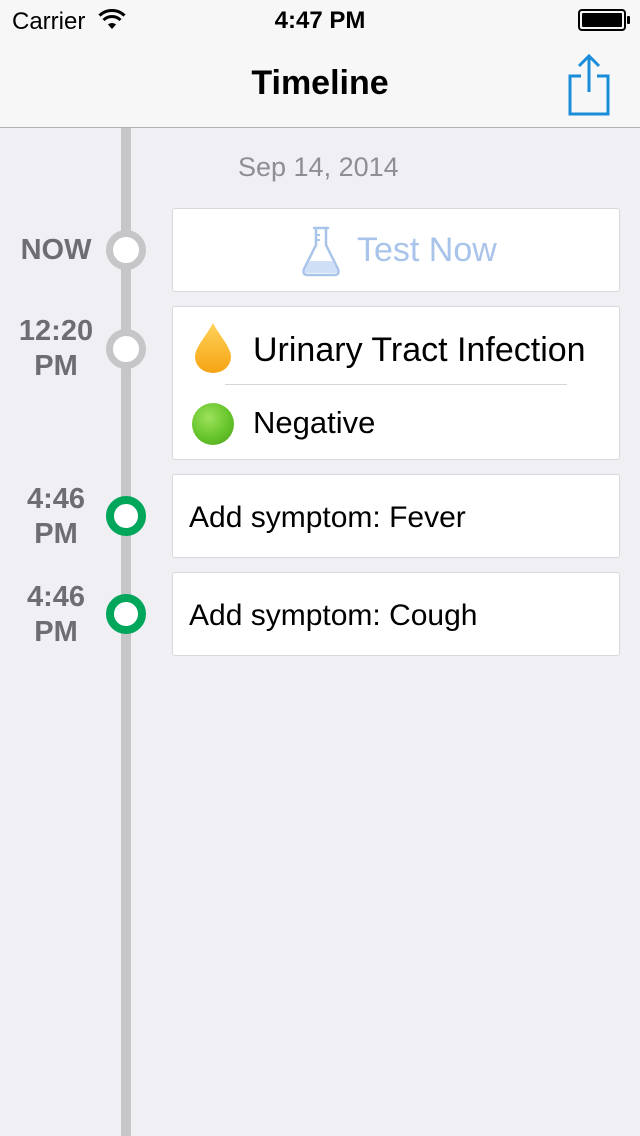  Describe the element at coordinates (427, 250) in the screenshot. I see `test-now-label: Test Now` at that location.